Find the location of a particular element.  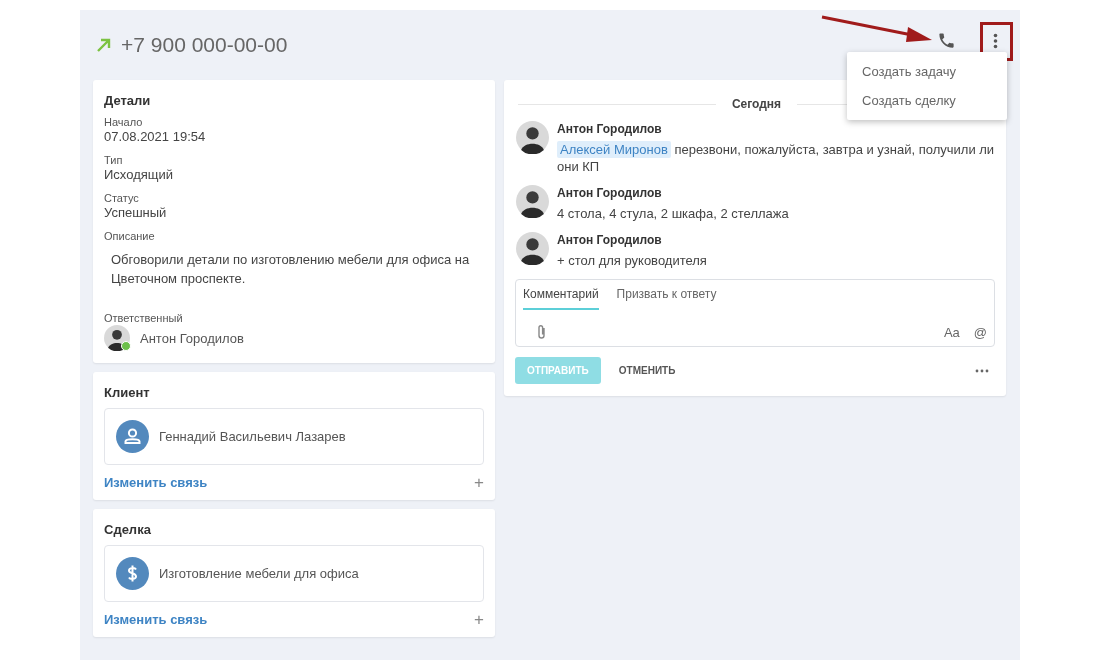

format-button: Aa is located at coordinates (951, 332).